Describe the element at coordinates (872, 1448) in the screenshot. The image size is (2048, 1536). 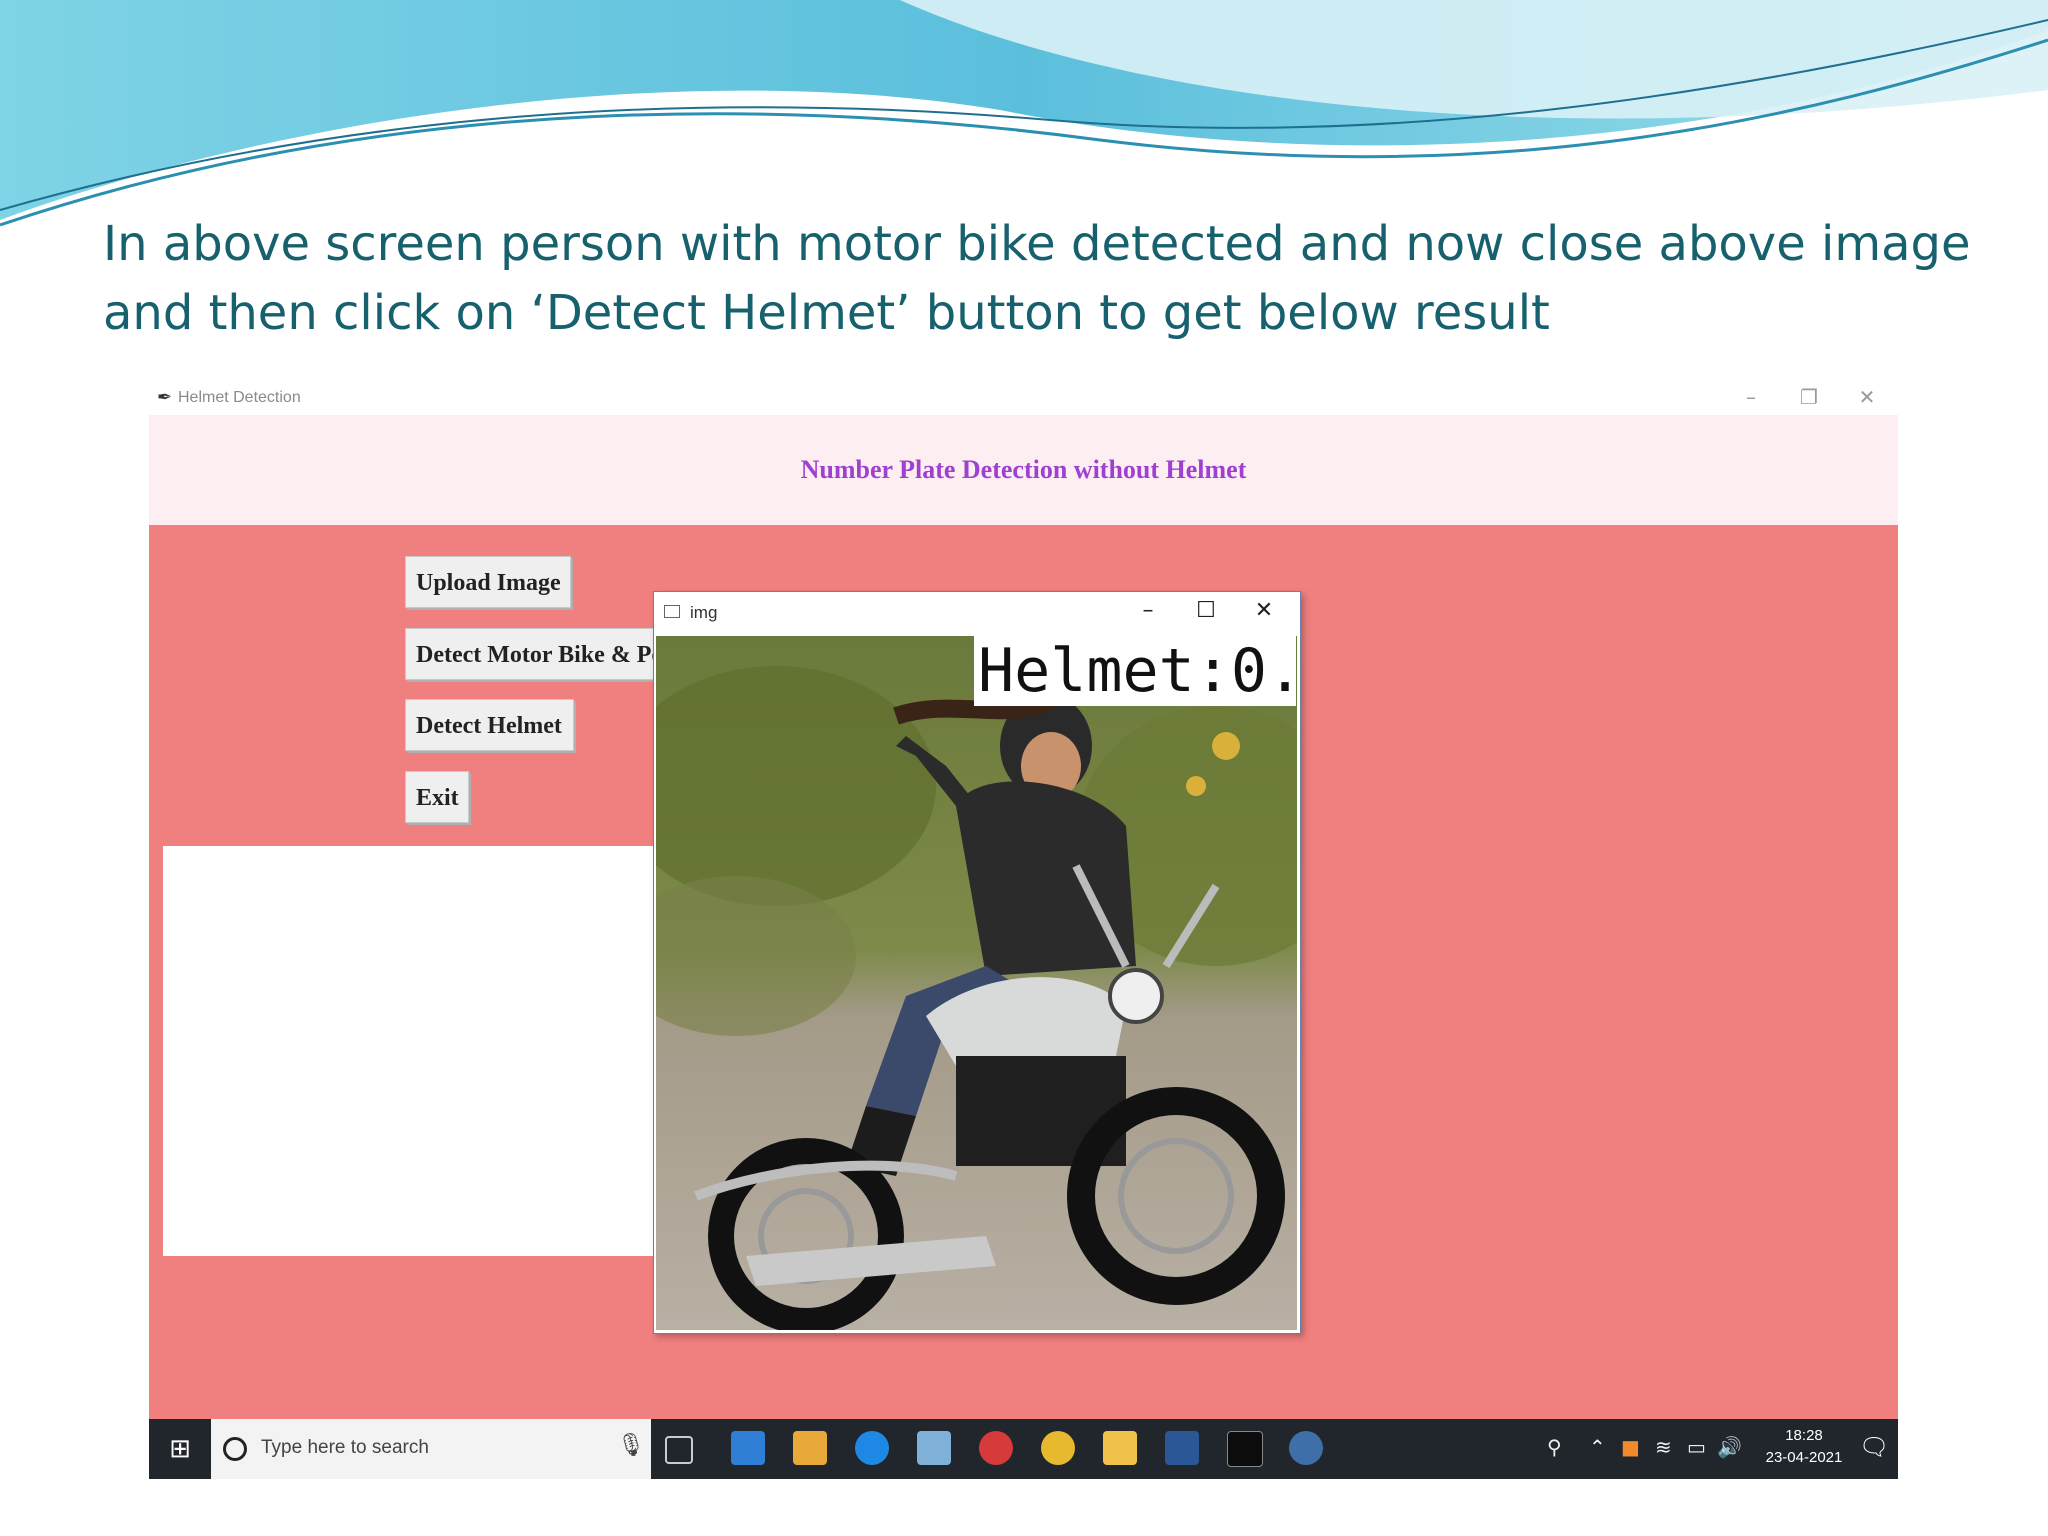
I see `edge-icon` at that location.